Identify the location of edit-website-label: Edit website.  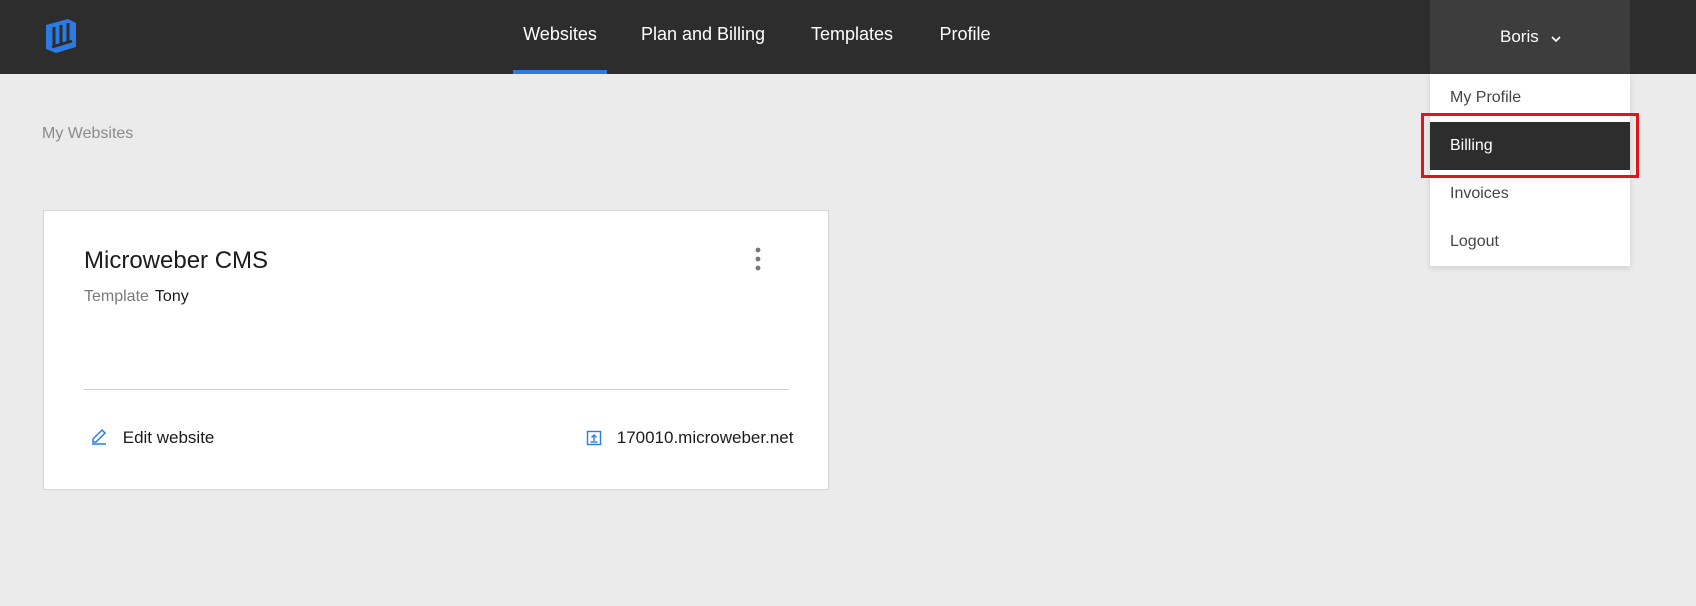
(168, 437).